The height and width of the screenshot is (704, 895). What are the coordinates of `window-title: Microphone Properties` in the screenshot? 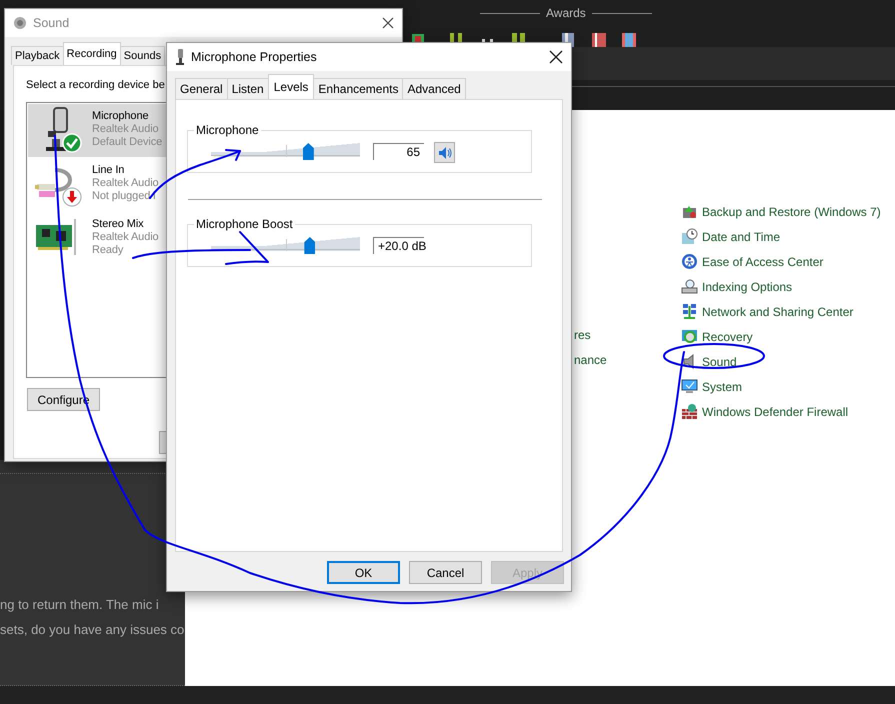 It's located at (254, 57).